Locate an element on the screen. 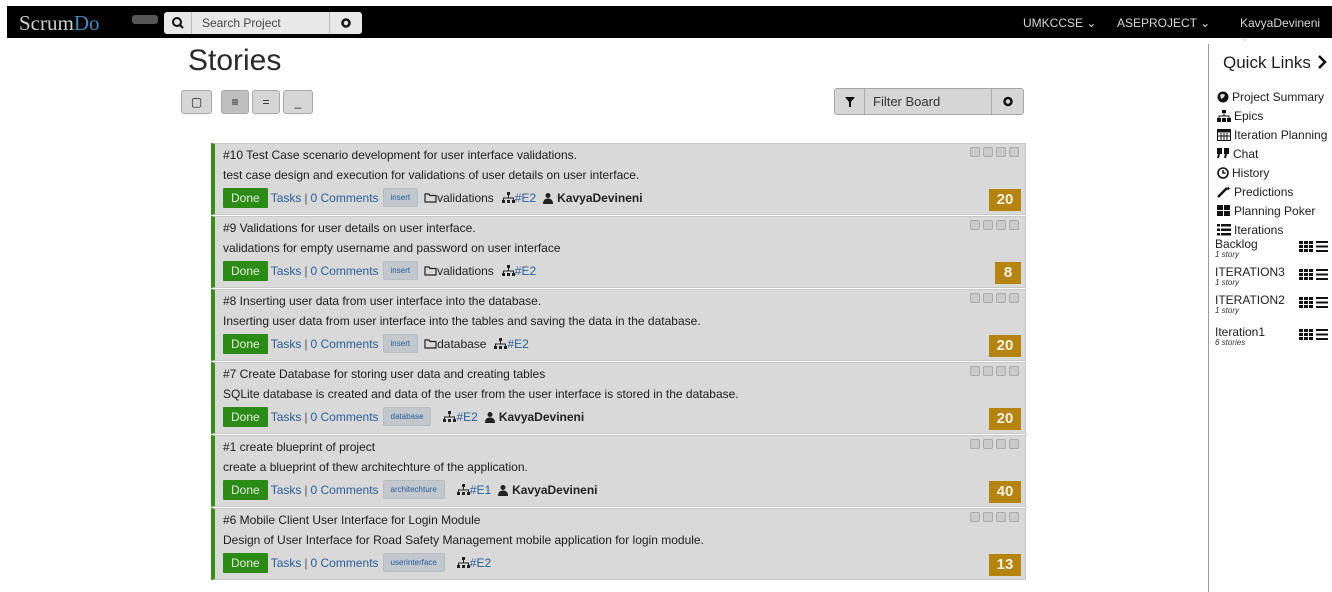 This screenshot has height=592, width=1332. link-epics: Epics is located at coordinates (1272, 115).